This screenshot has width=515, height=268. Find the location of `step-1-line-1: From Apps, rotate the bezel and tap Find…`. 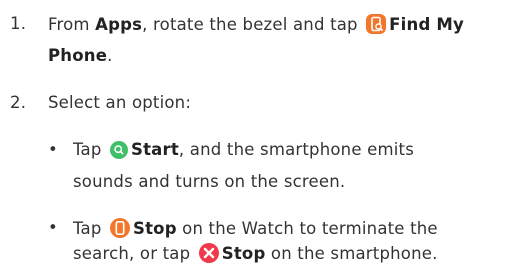

step-1-line-1: From Apps, rotate the bezel and tap Find… is located at coordinates (256, 26).